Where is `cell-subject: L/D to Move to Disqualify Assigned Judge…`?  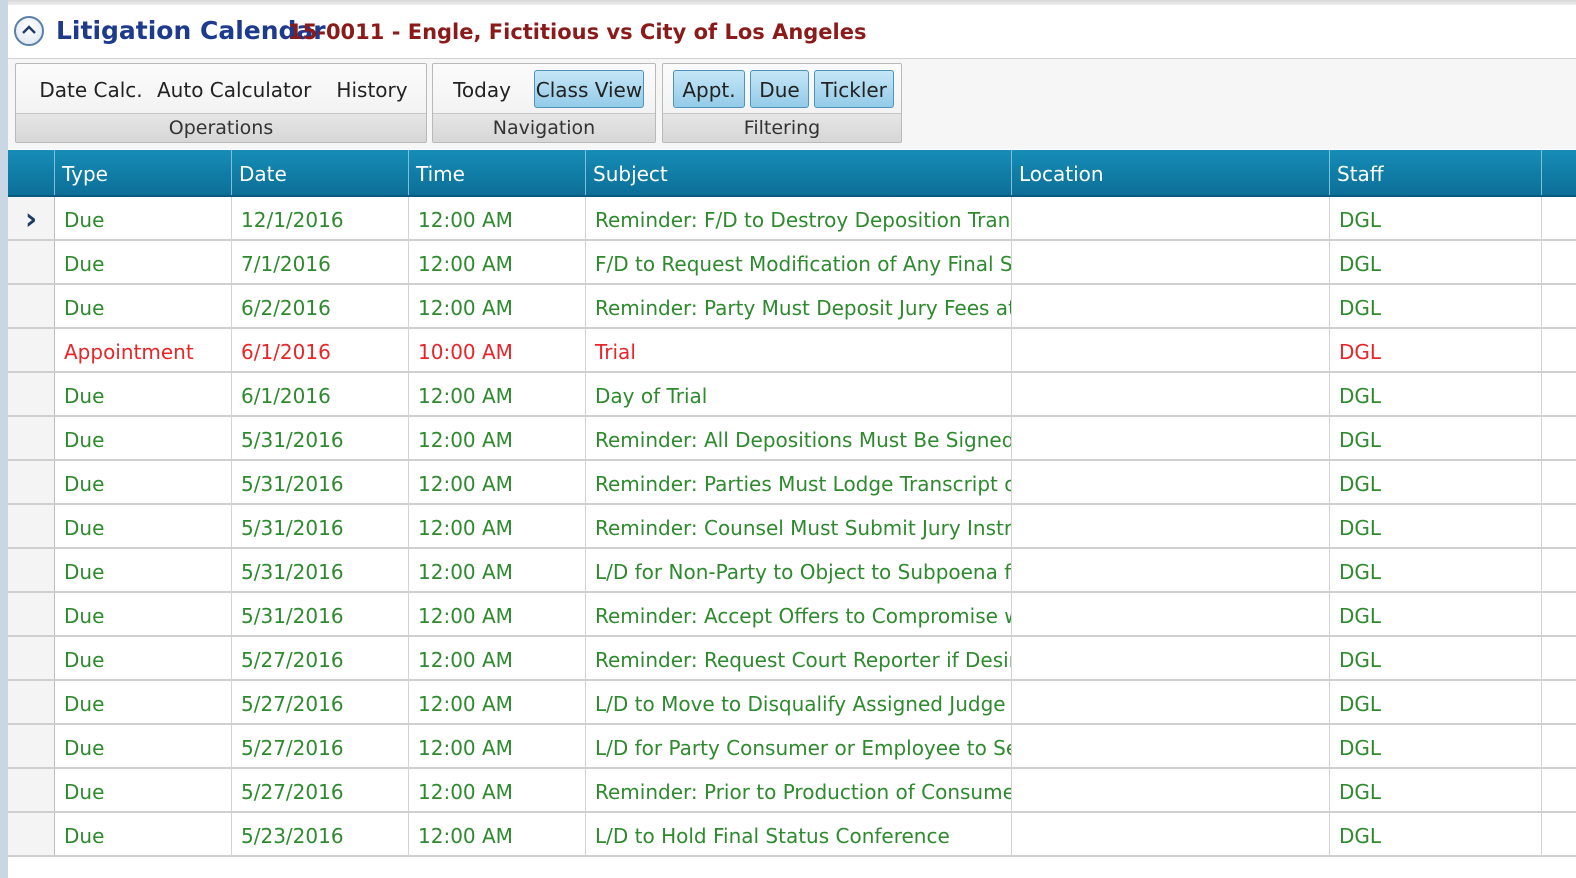 cell-subject: L/D to Move to Disqualify Assigned Judge… is located at coordinates (799, 702).